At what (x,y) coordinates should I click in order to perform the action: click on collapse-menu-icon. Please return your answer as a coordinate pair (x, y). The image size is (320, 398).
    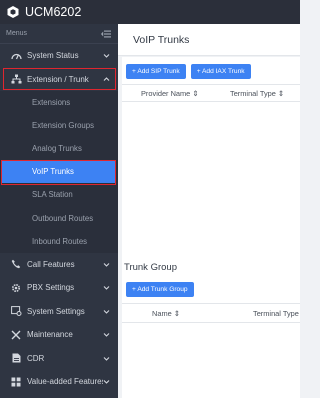
    Looking at the image, I should click on (106, 34).